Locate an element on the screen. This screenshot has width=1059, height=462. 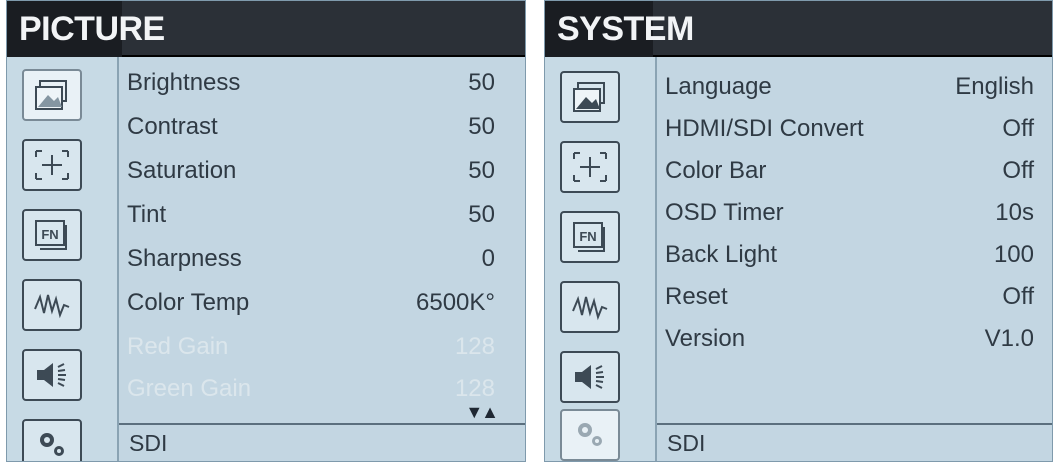
row-value: English is located at coordinates (994, 86).